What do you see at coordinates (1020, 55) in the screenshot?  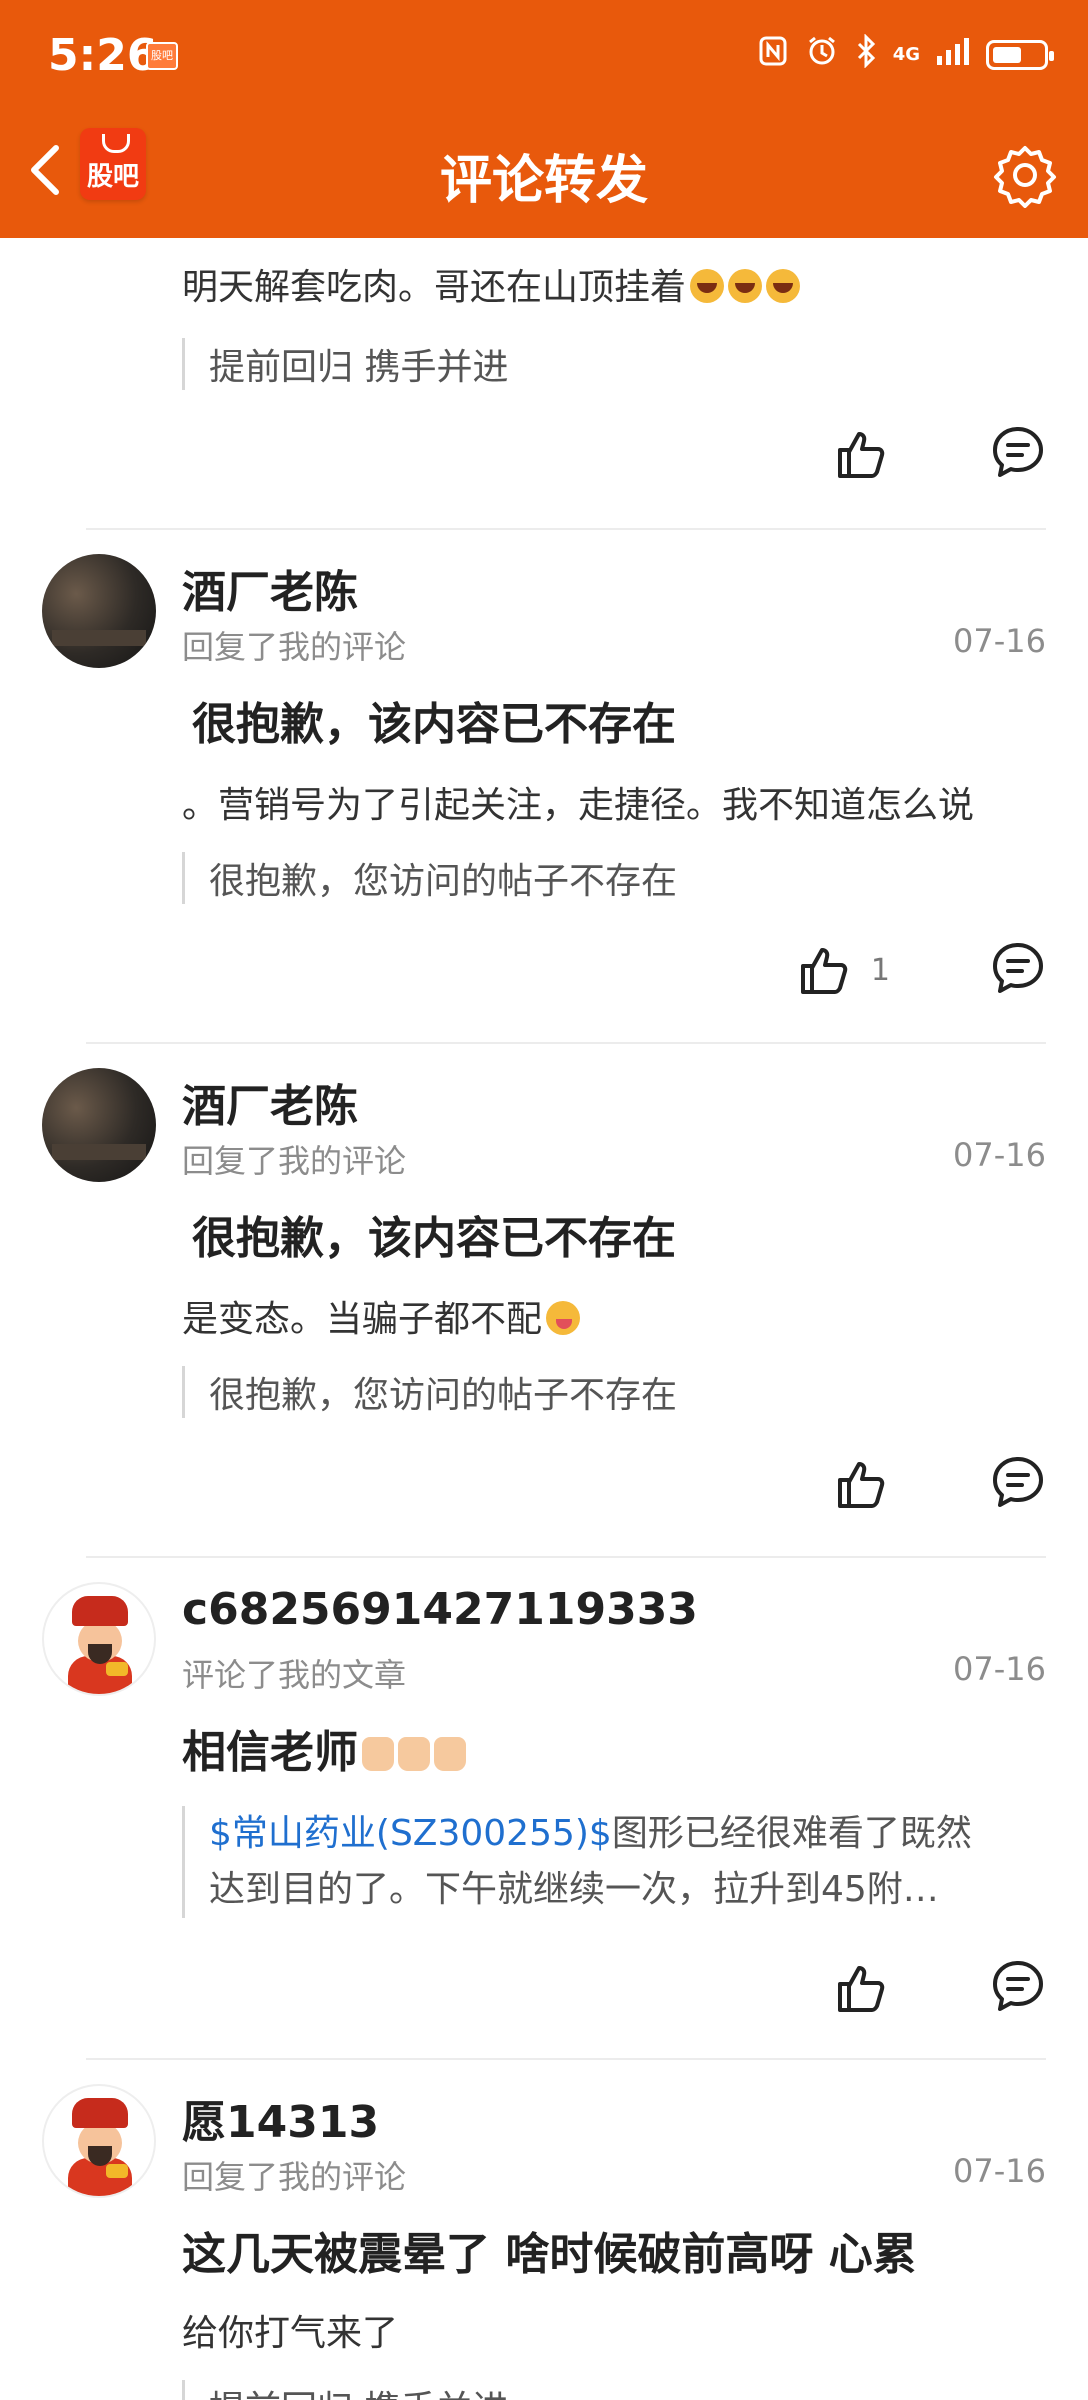 I see `battery-icon` at bounding box center [1020, 55].